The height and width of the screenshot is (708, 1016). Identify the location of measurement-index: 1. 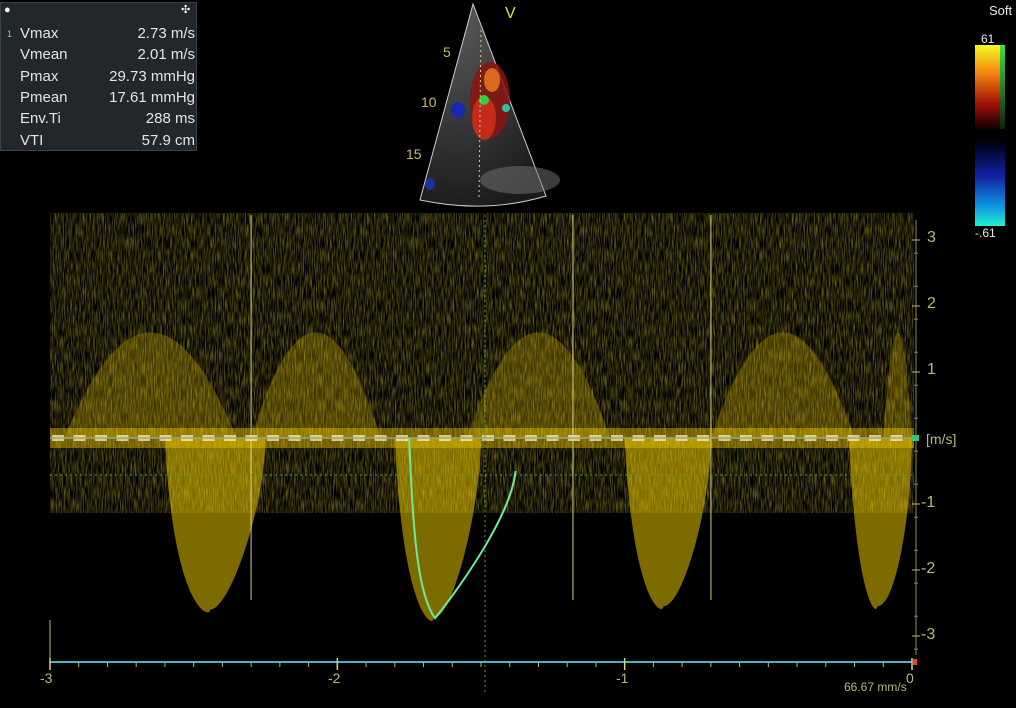
(10, 34).